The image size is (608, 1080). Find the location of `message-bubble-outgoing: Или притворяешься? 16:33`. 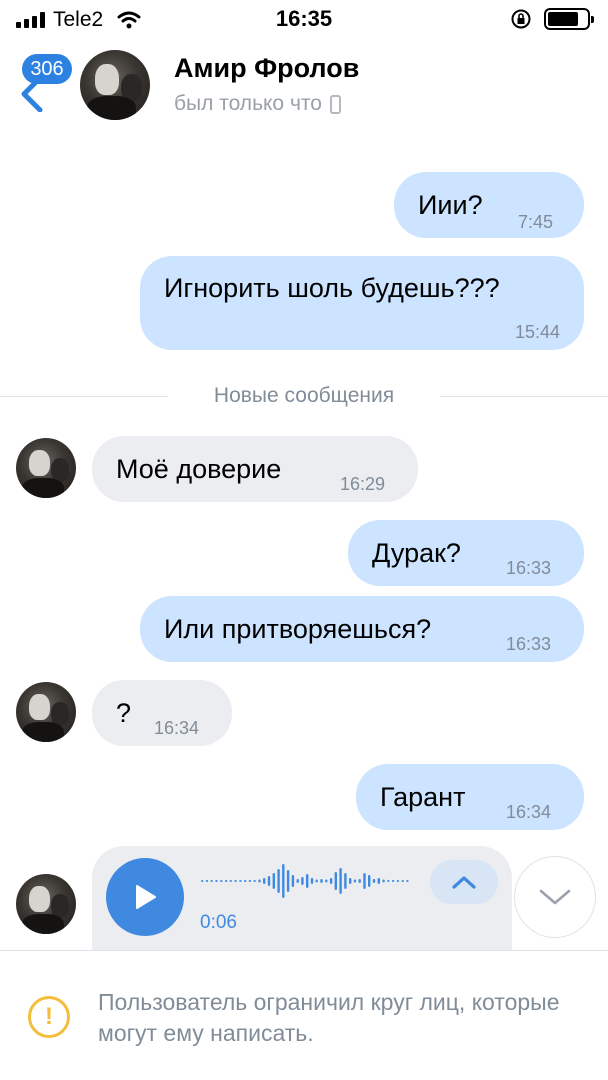

message-bubble-outgoing: Или притворяешься? 16:33 is located at coordinates (362, 629).